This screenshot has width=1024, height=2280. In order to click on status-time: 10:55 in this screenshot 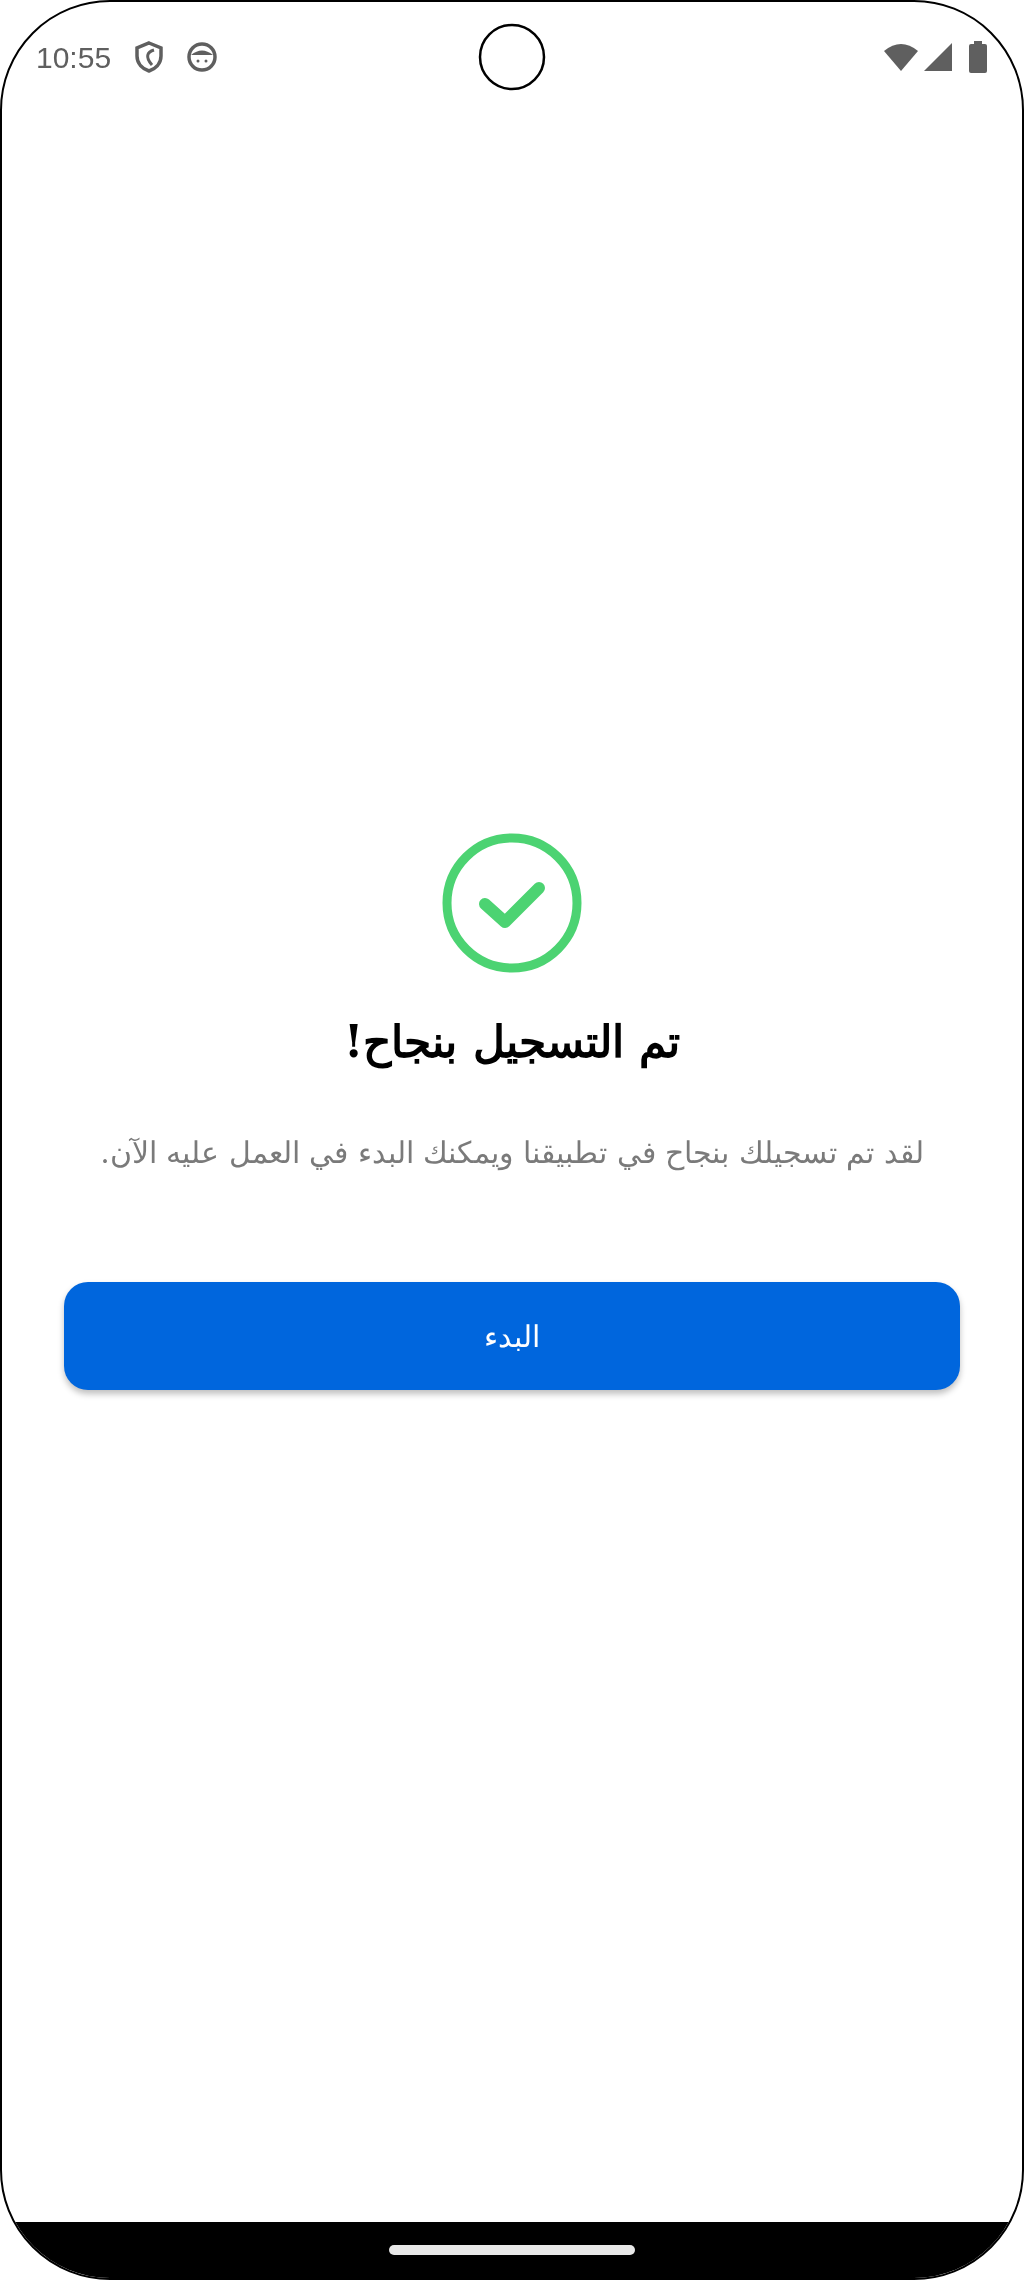, I will do `click(74, 57)`.